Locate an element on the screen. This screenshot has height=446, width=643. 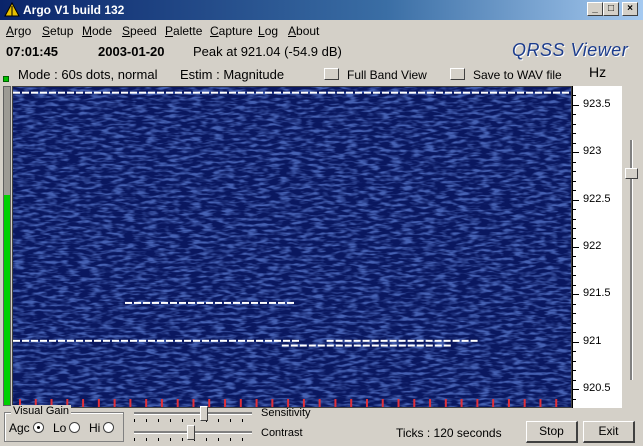
menu-speed: Speed is located at coordinates (139, 31).